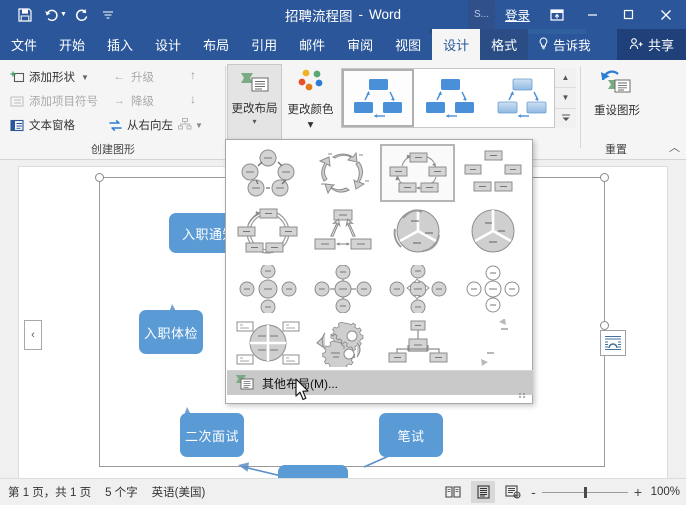  I want to click on add-shape-label: 添加形状, so click(52, 78).